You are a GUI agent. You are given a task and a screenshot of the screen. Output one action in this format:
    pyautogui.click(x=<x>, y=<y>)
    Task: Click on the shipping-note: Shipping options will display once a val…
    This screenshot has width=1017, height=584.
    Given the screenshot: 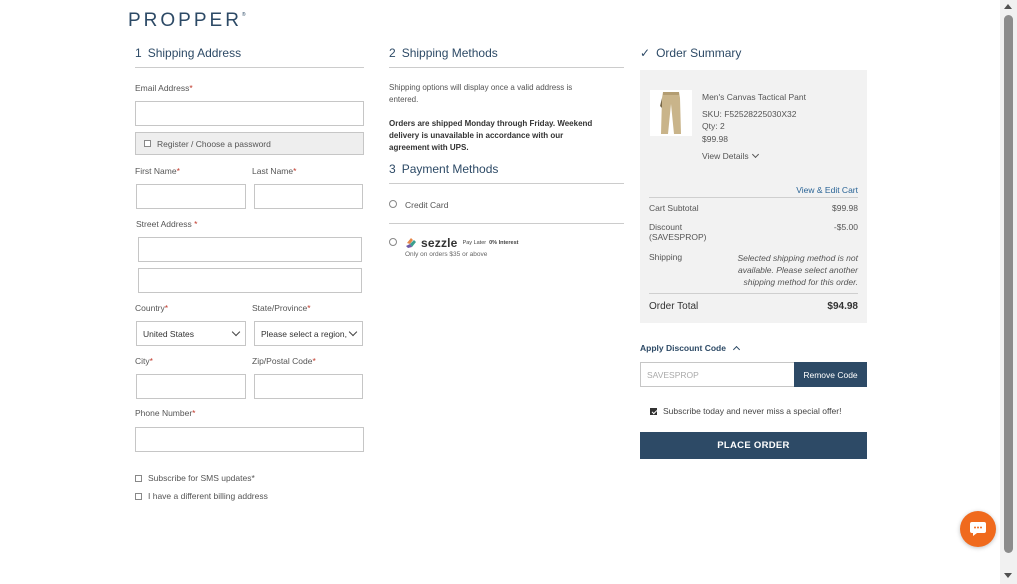 What is the action you would take?
    pyautogui.click(x=481, y=93)
    